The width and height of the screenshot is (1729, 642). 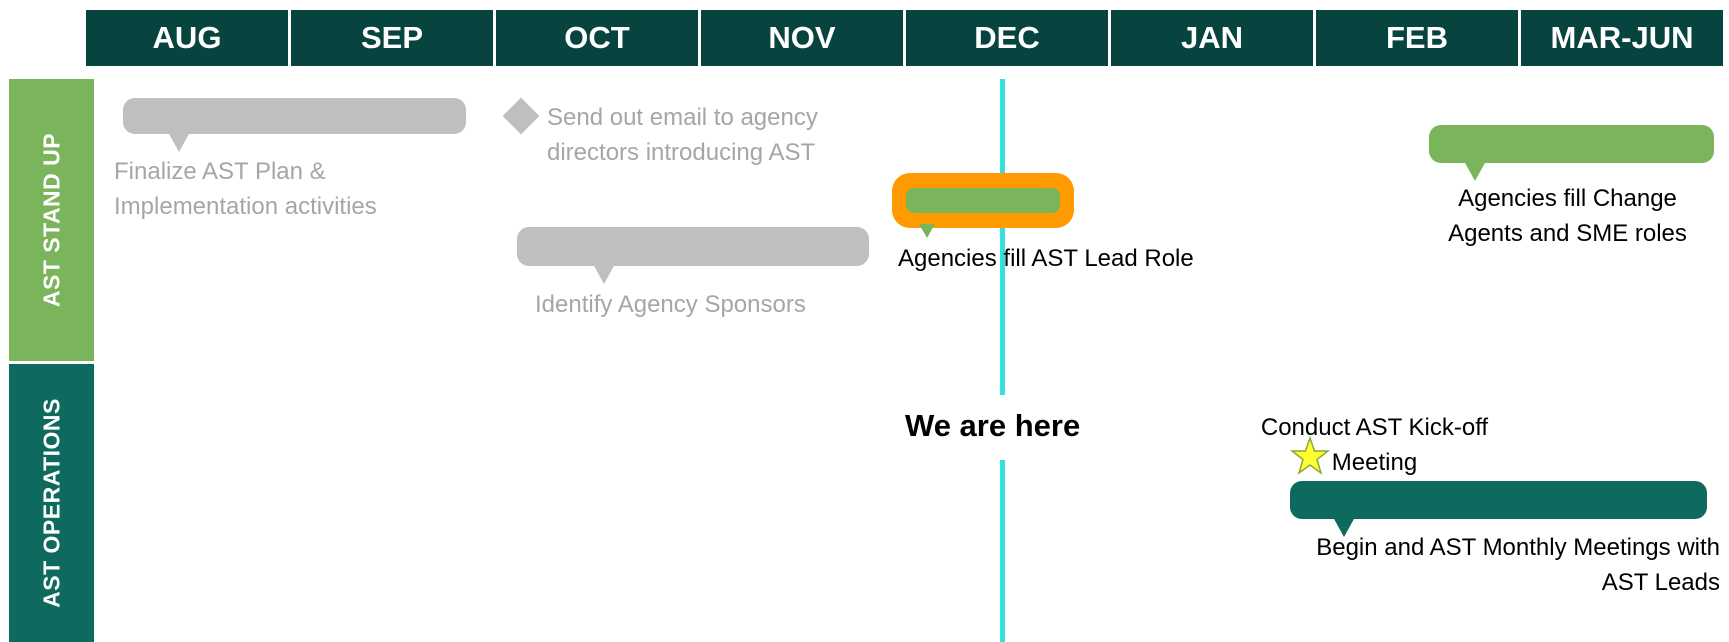 What do you see at coordinates (187, 38) in the screenshot?
I see `month-aug: AUG` at bounding box center [187, 38].